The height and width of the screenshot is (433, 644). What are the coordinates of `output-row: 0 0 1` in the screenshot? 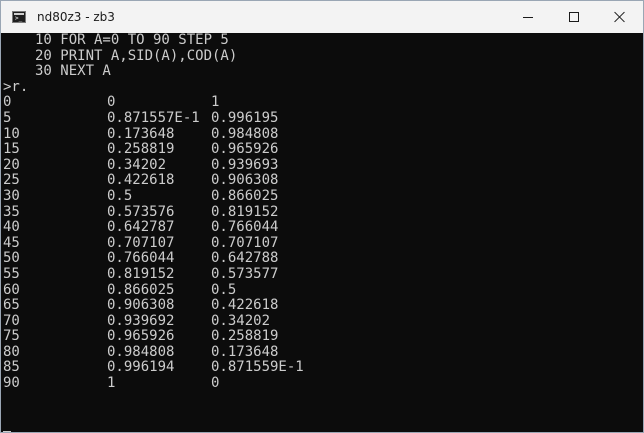 It's located at (322, 103).